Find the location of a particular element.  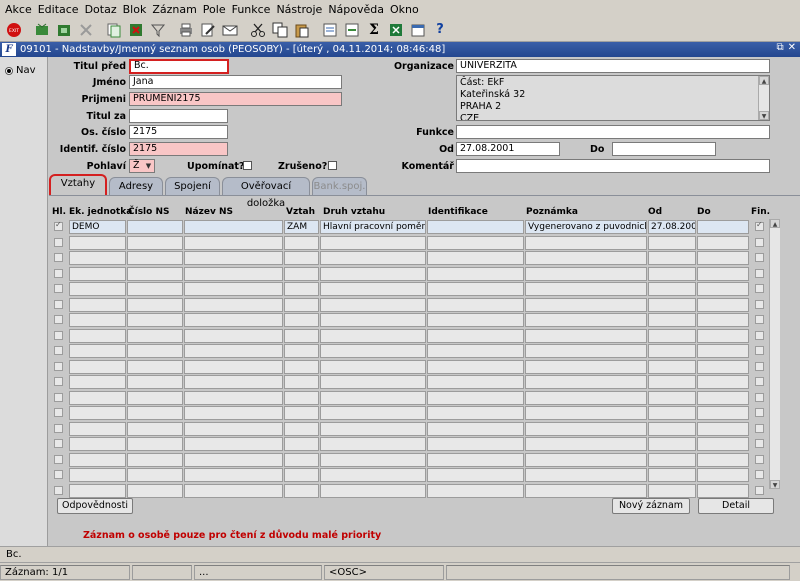

komentar-field is located at coordinates (613, 166).